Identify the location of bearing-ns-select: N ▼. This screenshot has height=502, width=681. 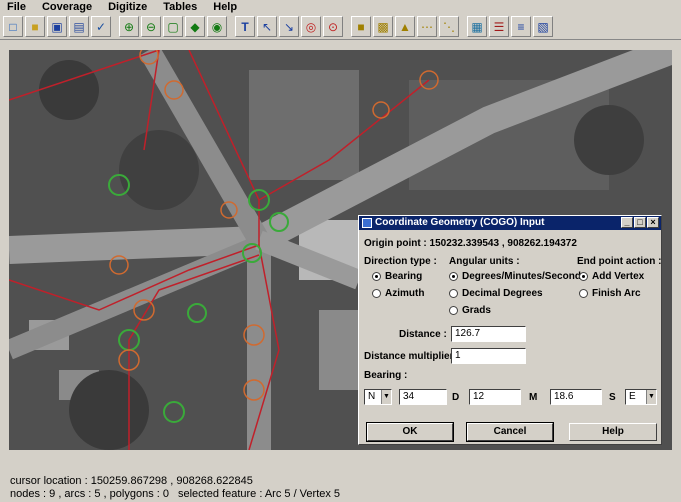
(378, 397).